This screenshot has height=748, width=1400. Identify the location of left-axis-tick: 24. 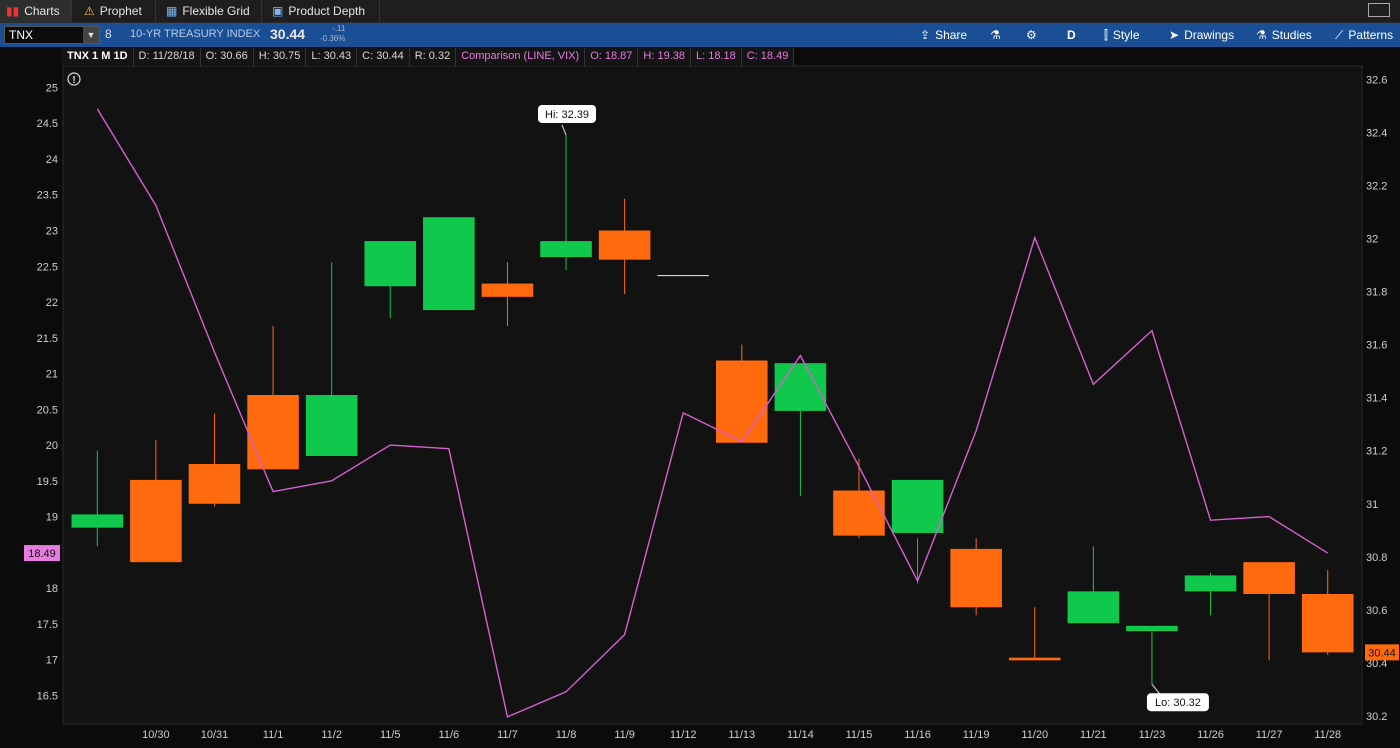
(52, 160).